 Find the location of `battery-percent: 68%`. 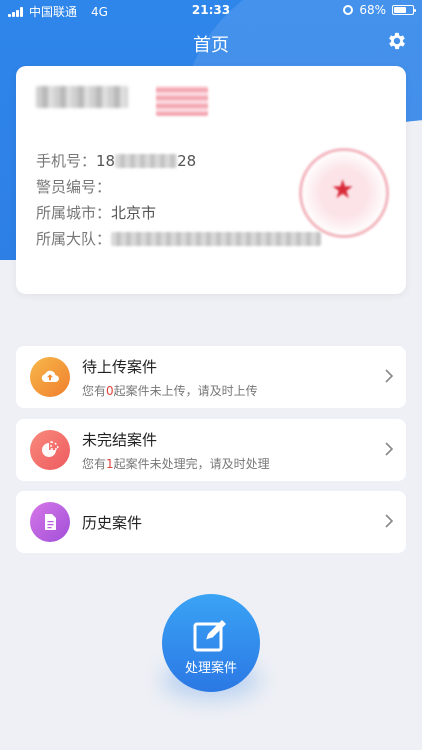

battery-percent: 68% is located at coordinates (372, 10).